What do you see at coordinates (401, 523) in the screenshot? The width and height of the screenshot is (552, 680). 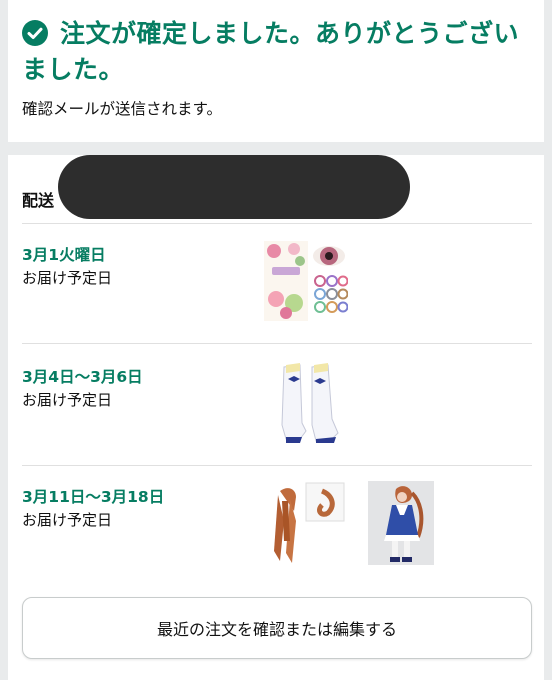 I see `product-image-costume` at bounding box center [401, 523].